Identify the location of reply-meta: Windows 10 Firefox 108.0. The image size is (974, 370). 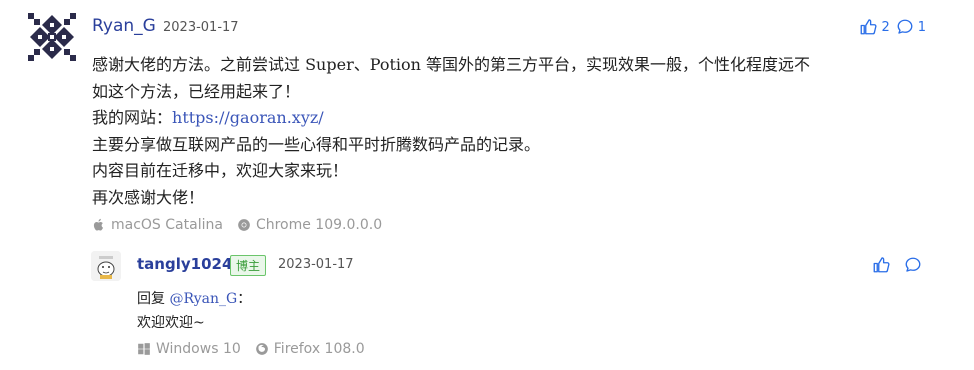
(251, 349).